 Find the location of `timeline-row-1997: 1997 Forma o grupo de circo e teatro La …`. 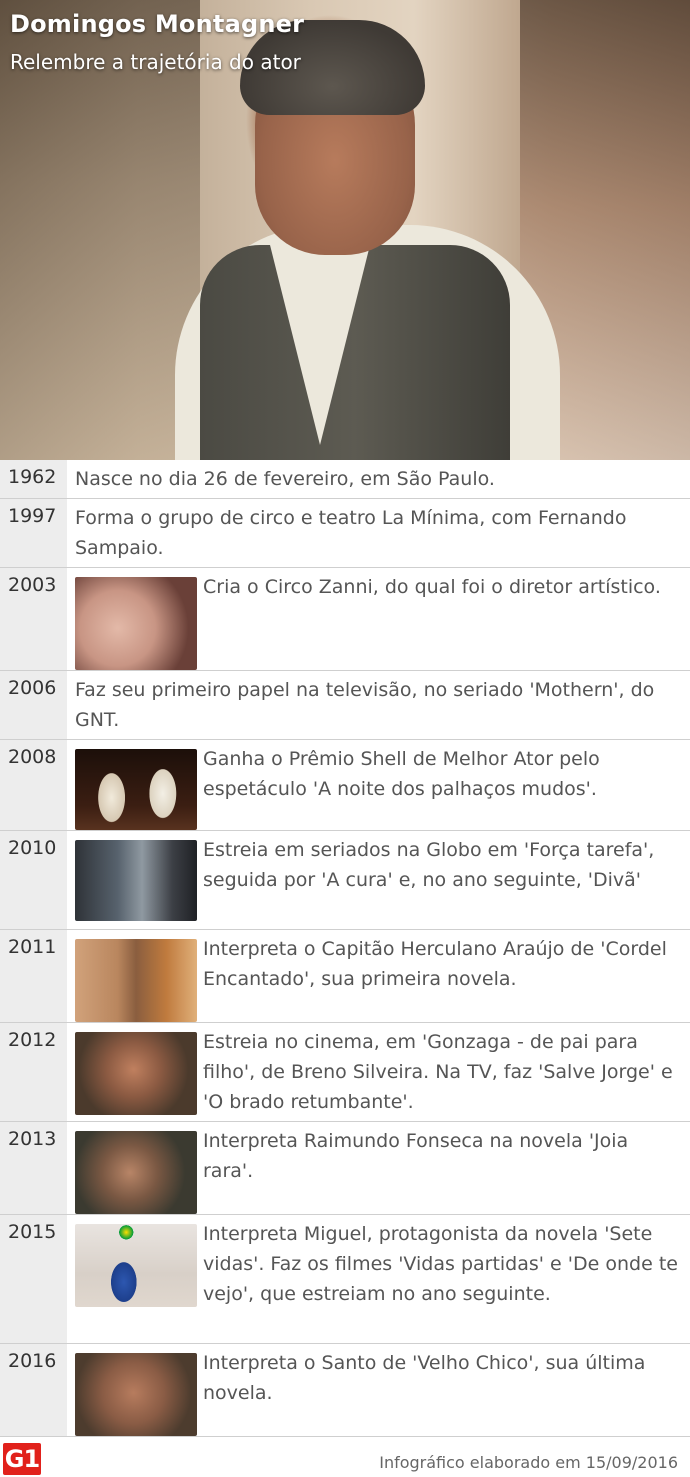

timeline-row-1997: 1997 Forma o grupo de circo e teatro La … is located at coordinates (345, 533).